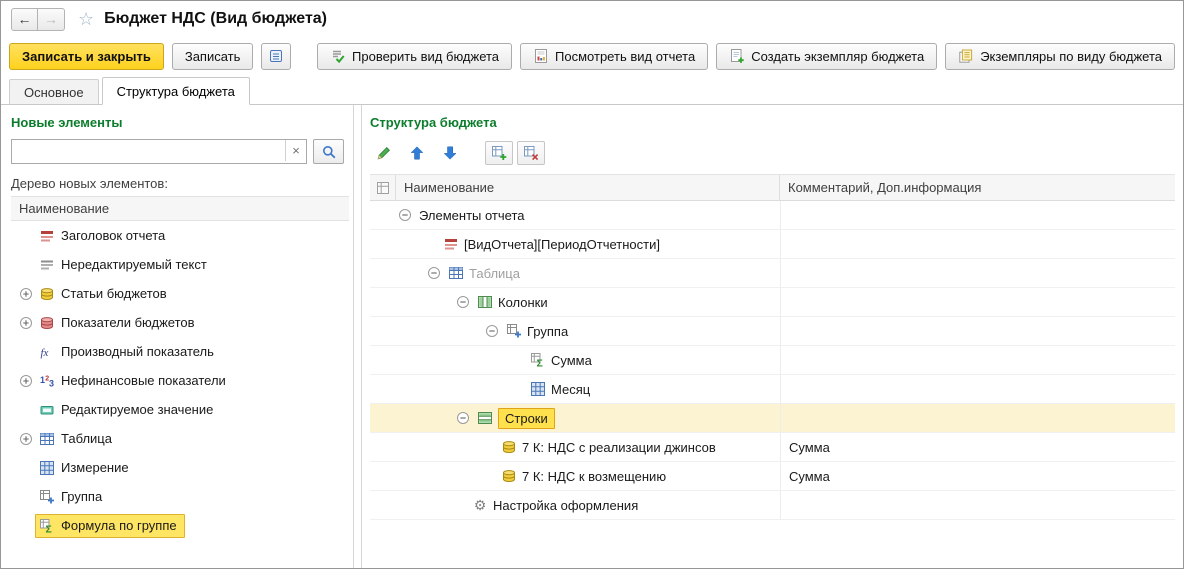 The width and height of the screenshot is (1184, 569). I want to click on tree-item-content: Σ Формула по группе, so click(110, 525).